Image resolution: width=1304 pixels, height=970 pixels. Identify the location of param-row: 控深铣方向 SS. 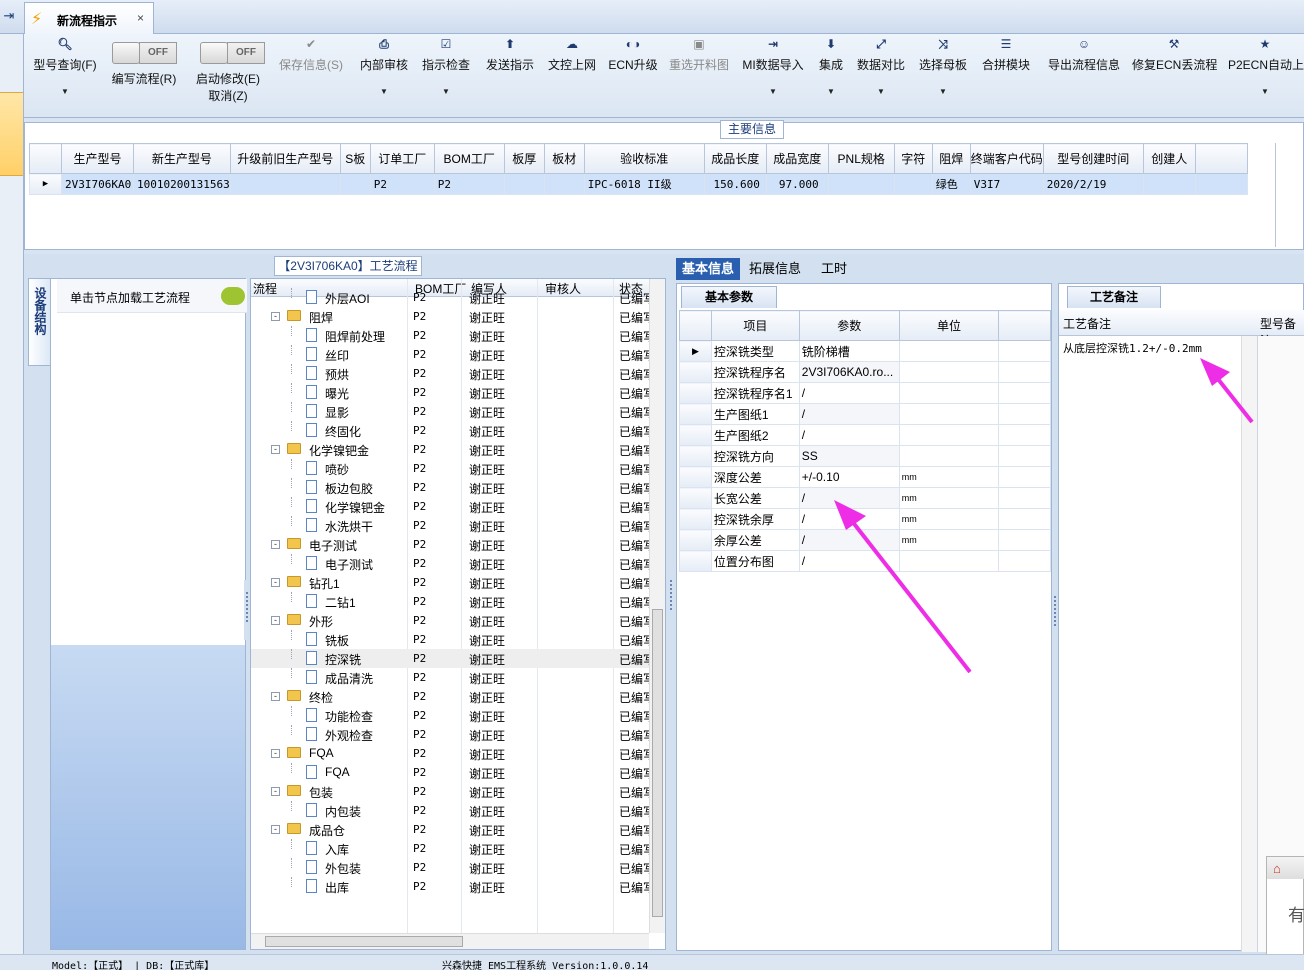
(865, 456).